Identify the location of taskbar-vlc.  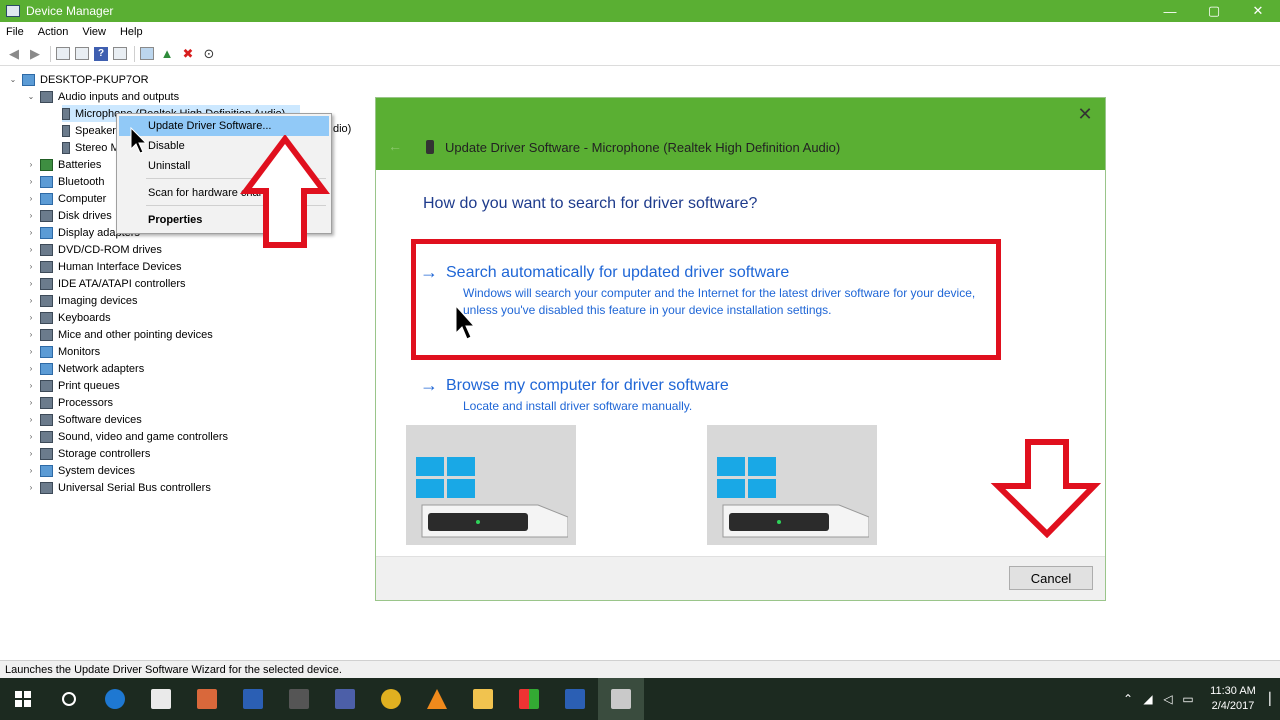
(437, 699).